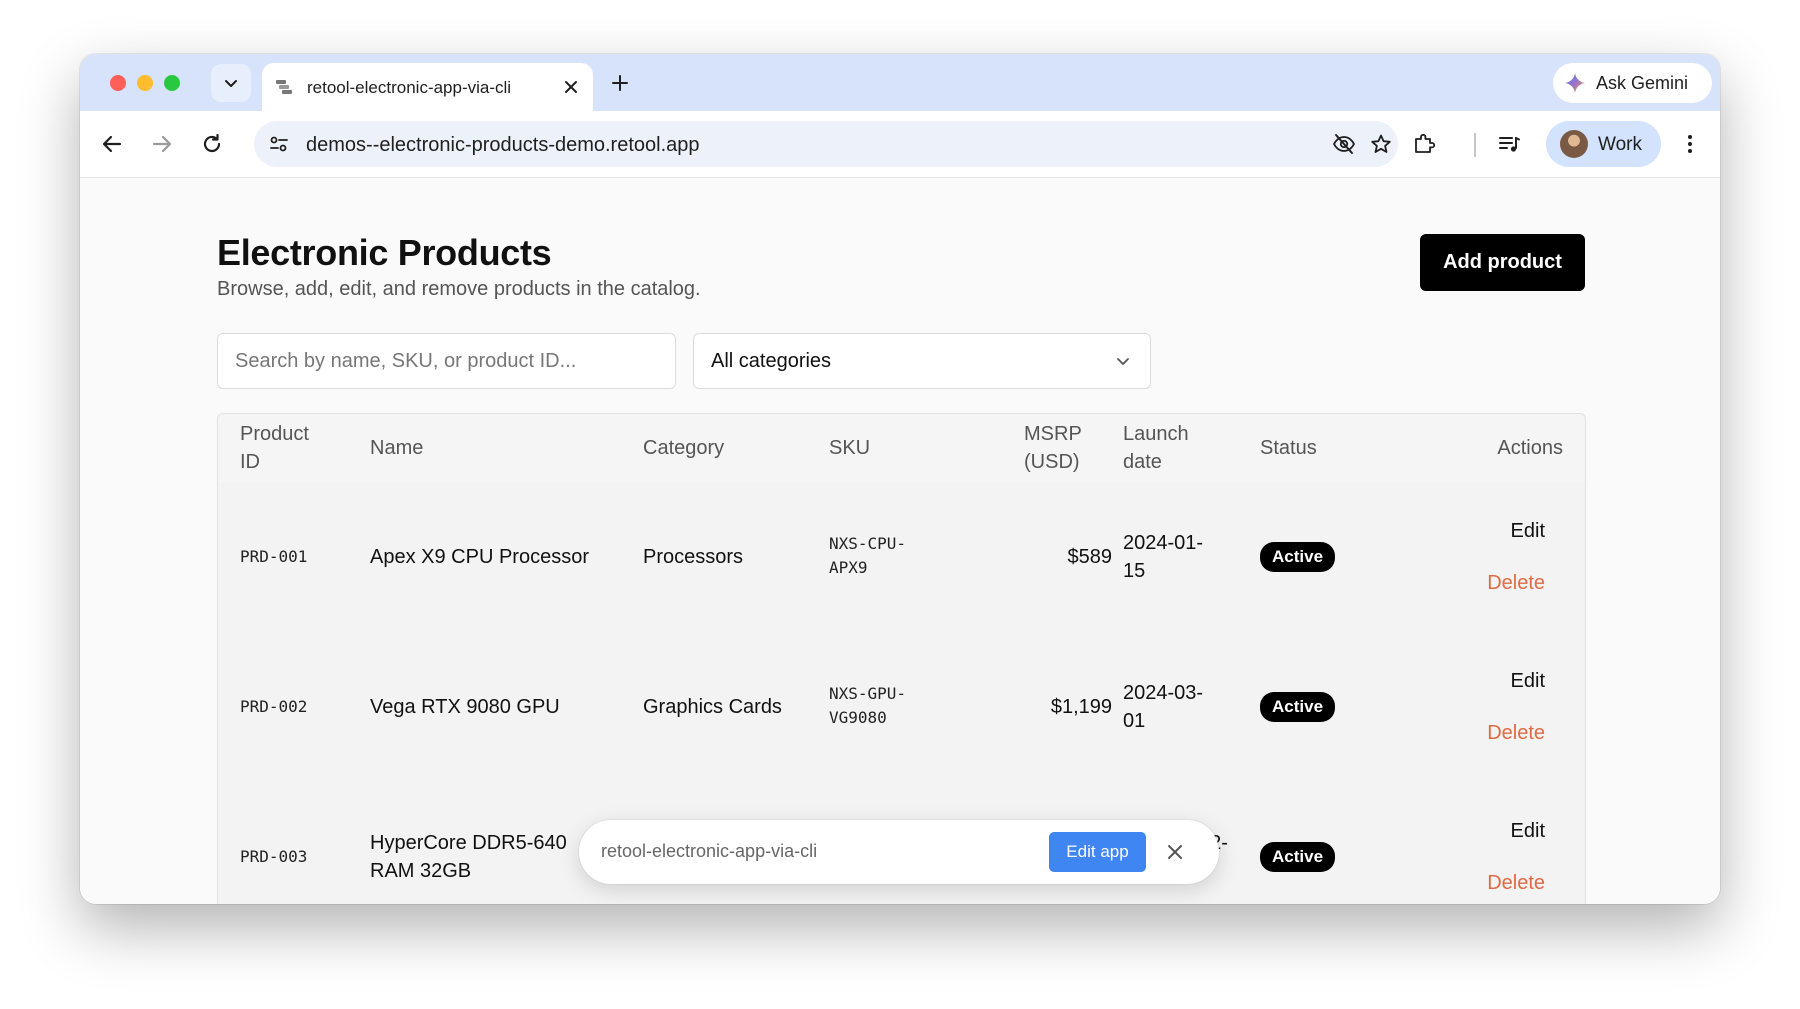  I want to click on page-title: Electronic Products, so click(384, 252).